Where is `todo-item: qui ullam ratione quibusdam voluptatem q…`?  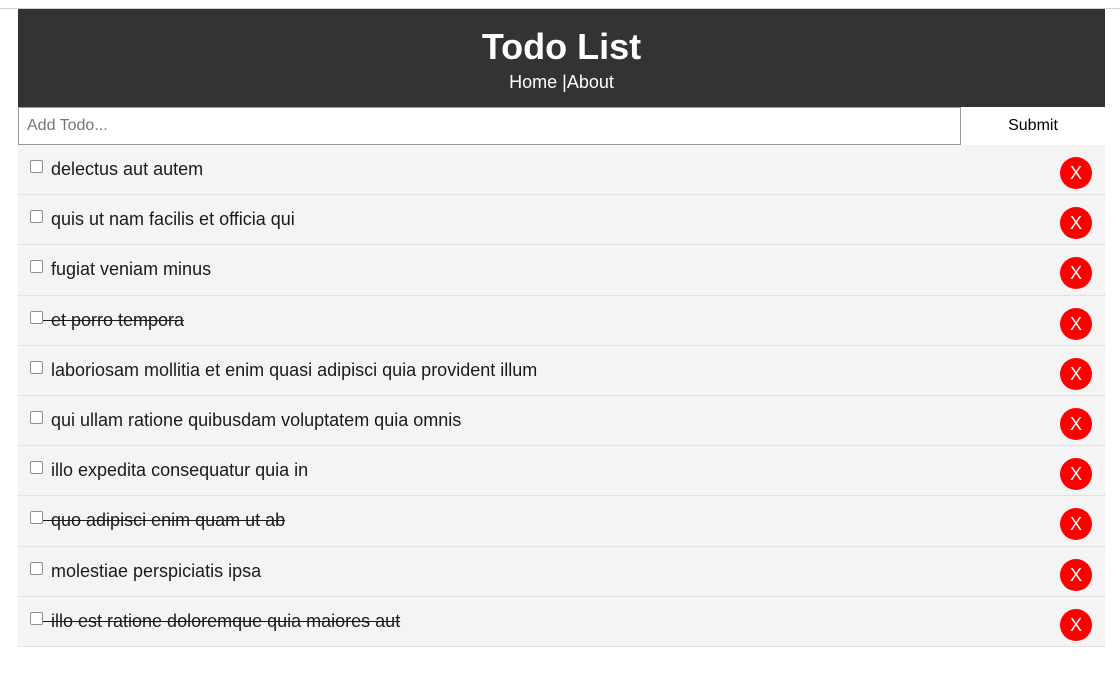
todo-item: qui ullam ratione quibusdam voluptatem q… is located at coordinates (561, 421).